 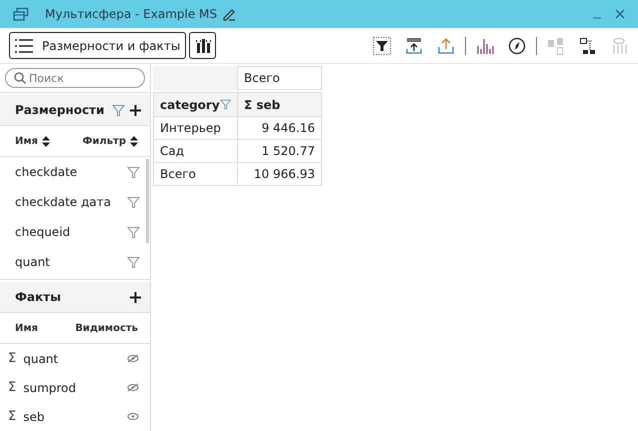 I want to click on search-field: Поиск, so click(x=75, y=78).